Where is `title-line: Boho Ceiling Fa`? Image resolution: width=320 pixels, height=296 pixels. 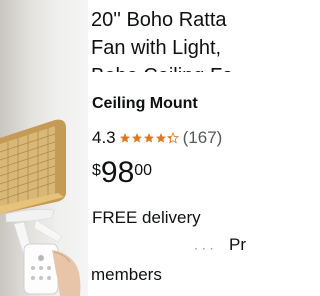
title-line: Boho Ceiling Fa is located at coordinates (169, 67).